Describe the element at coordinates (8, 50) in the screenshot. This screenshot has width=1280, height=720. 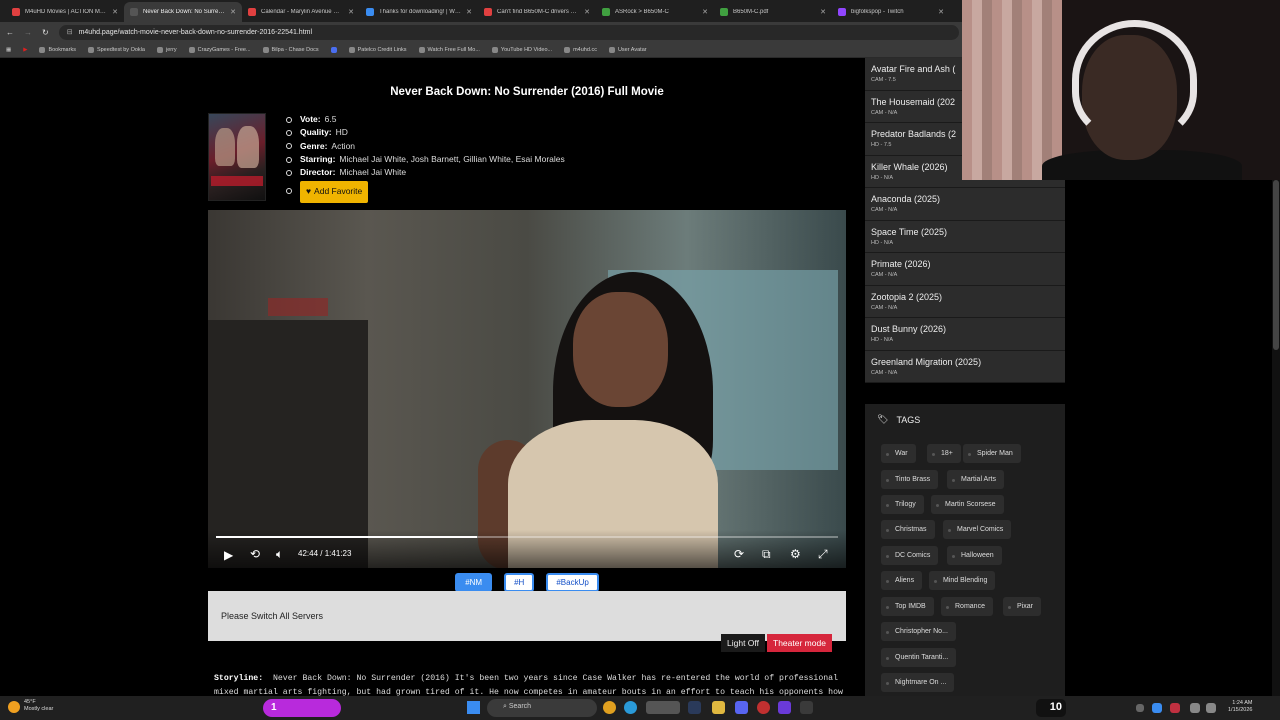
I see `apps-icon: ▦` at that location.